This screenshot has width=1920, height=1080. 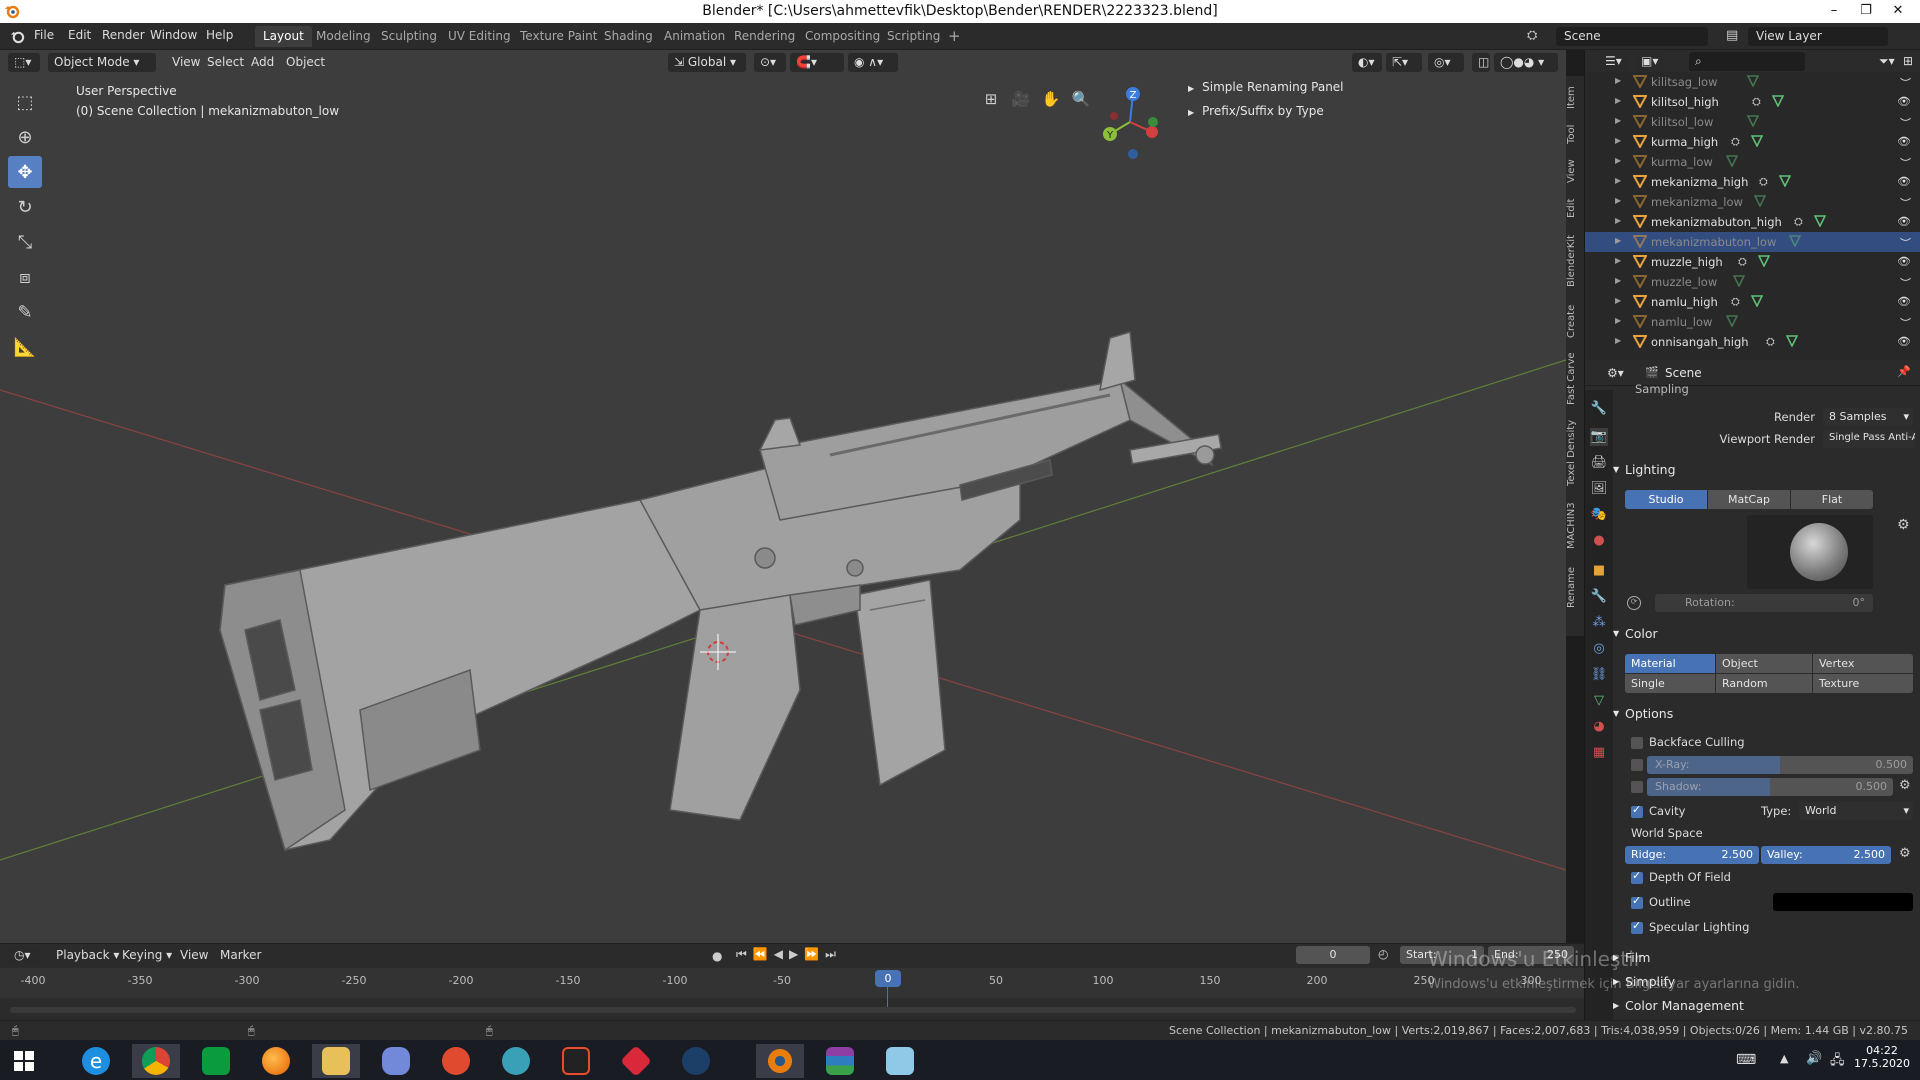 What do you see at coordinates (240, 955) in the screenshot?
I see `menu-marker: Marker` at bounding box center [240, 955].